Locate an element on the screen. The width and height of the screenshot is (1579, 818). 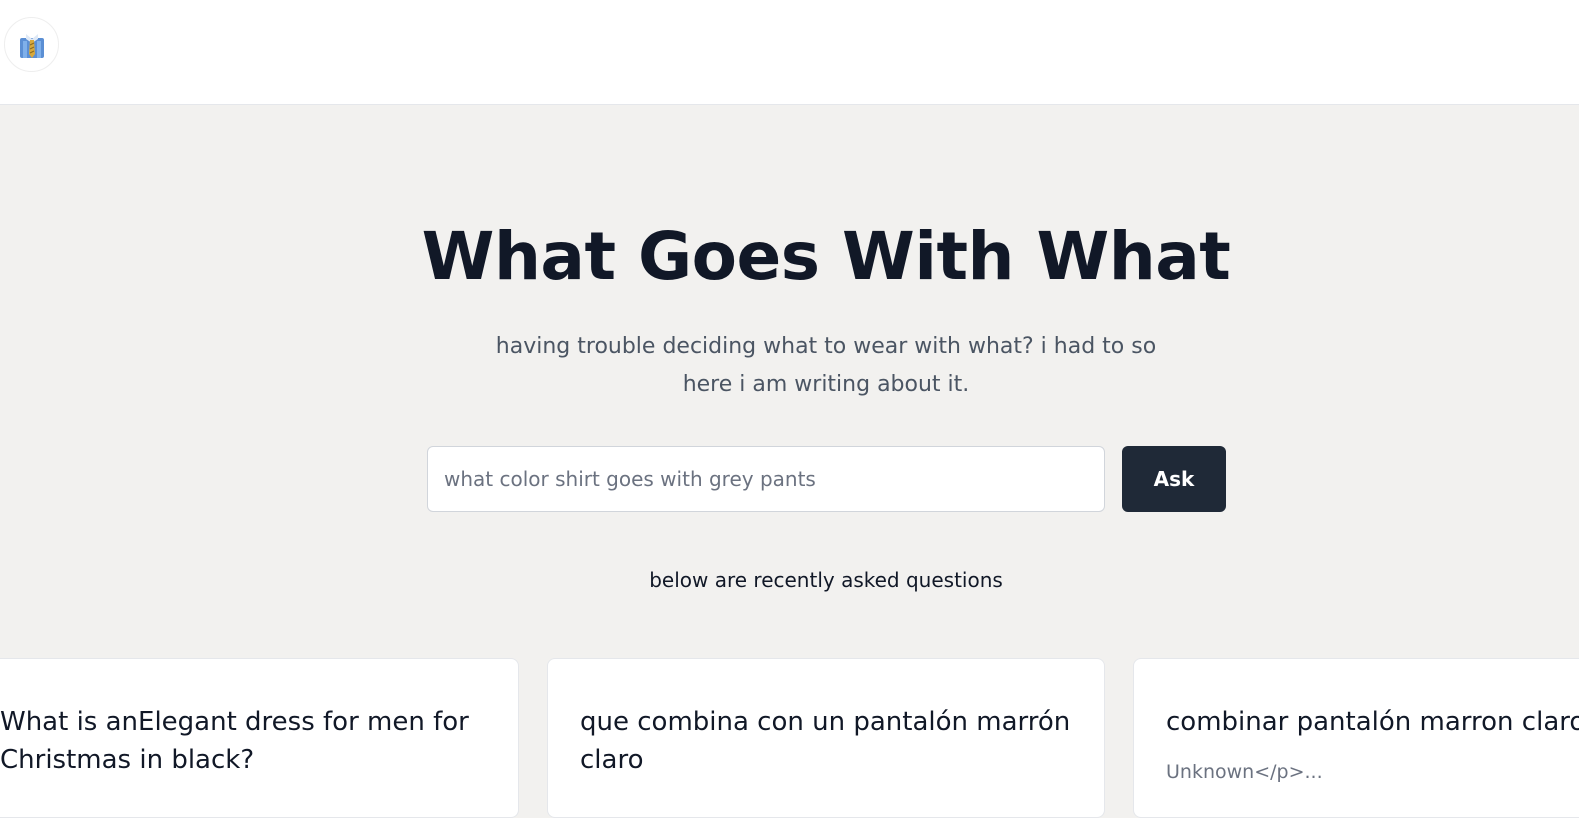
necktie-shirt-icon is located at coordinates (31, 45).